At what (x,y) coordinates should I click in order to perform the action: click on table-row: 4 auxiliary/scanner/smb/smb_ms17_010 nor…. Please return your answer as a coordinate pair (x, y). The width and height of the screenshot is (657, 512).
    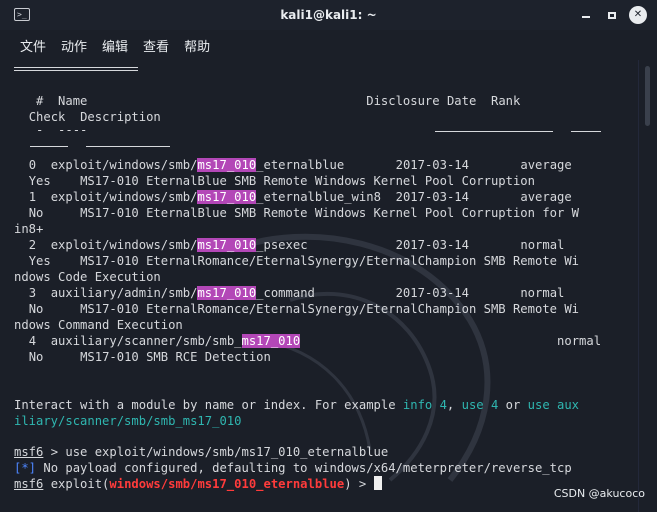
    Looking at the image, I should click on (315, 341).